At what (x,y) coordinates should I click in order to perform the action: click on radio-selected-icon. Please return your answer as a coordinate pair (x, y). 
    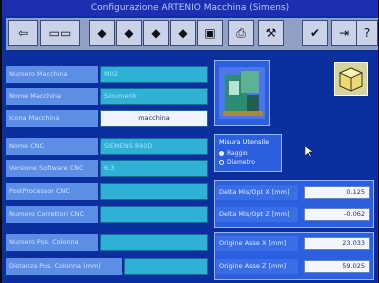
    Looking at the image, I should click on (221, 153).